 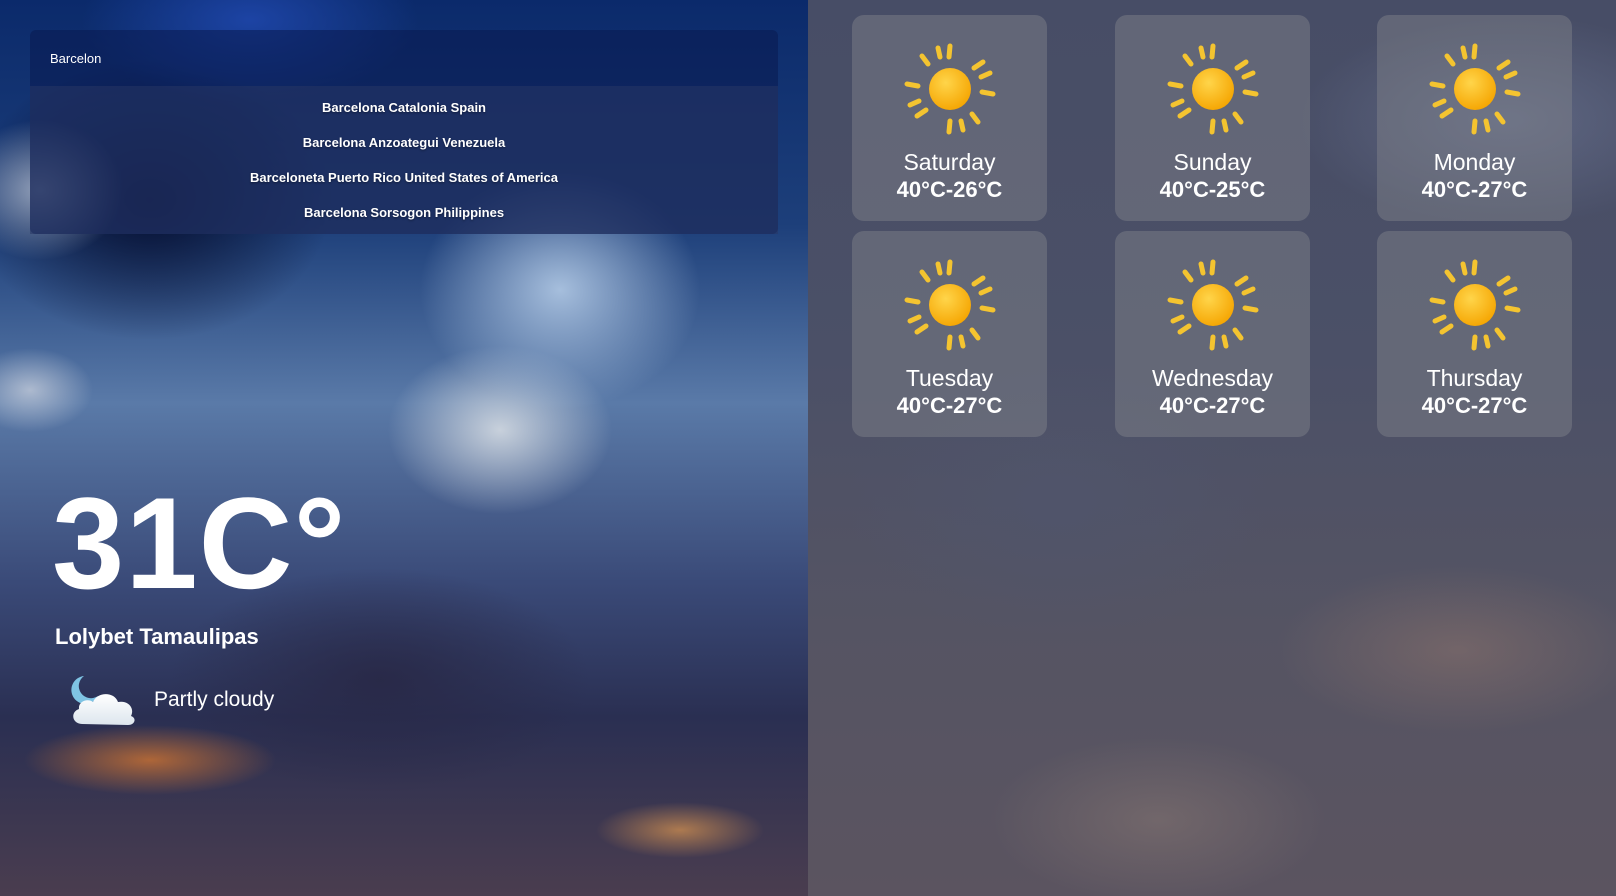 What do you see at coordinates (199, 543) in the screenshot?
I see `current-temperature: 31C°` at bounding box center [199, 543].